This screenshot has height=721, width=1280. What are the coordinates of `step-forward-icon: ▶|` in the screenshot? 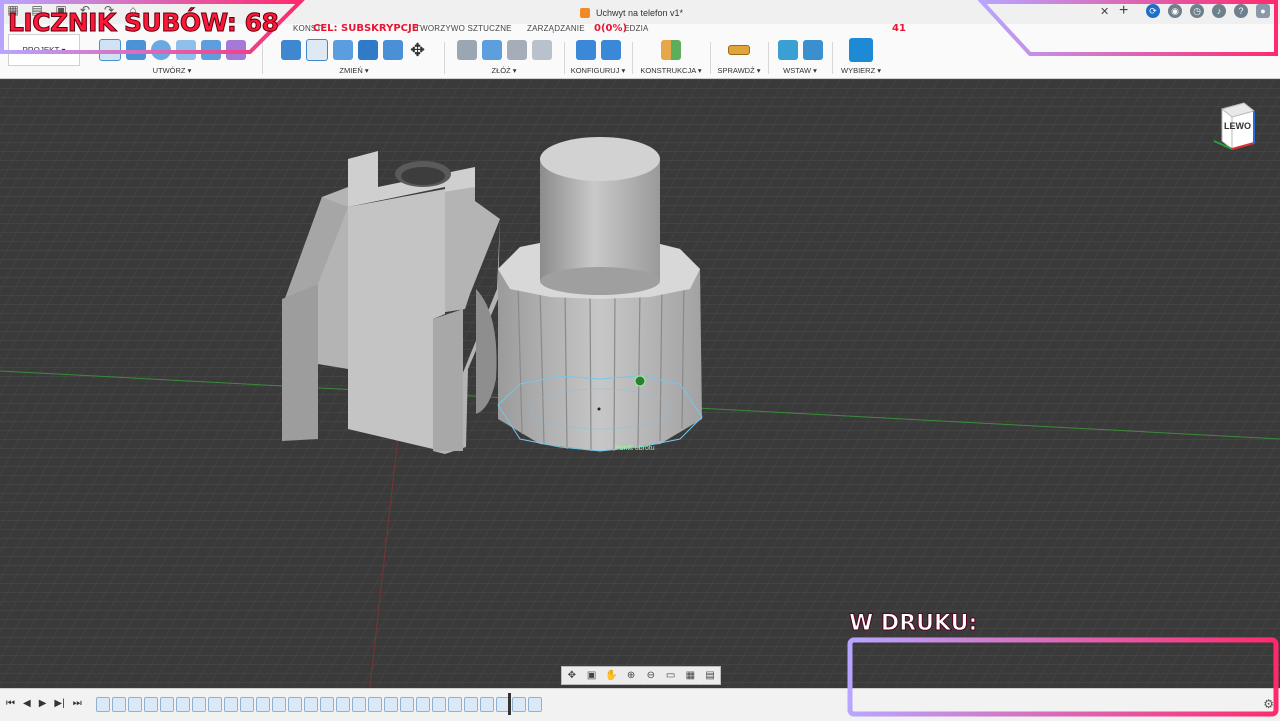 It's located at (59, 703).